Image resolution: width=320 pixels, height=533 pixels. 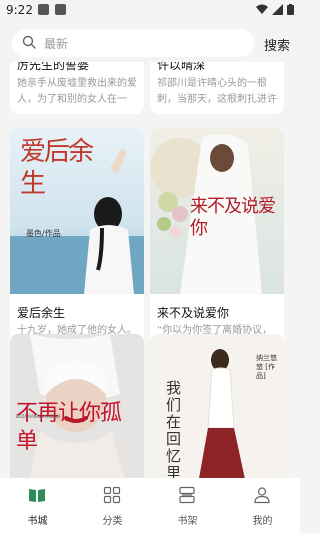 What do you see at coordinates (262, 505) in the screenshot?
I see `tab-mine: 我的` at bounding box center [262, 505].